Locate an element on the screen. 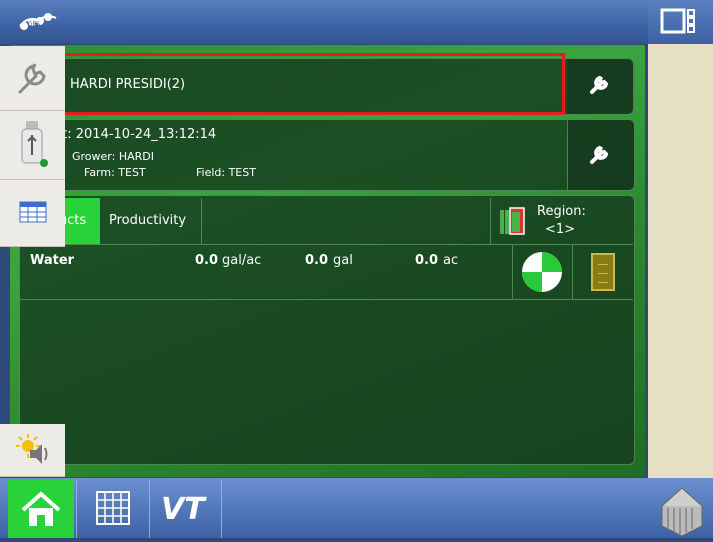  product-name: Water is located at coordinates (52, 260).